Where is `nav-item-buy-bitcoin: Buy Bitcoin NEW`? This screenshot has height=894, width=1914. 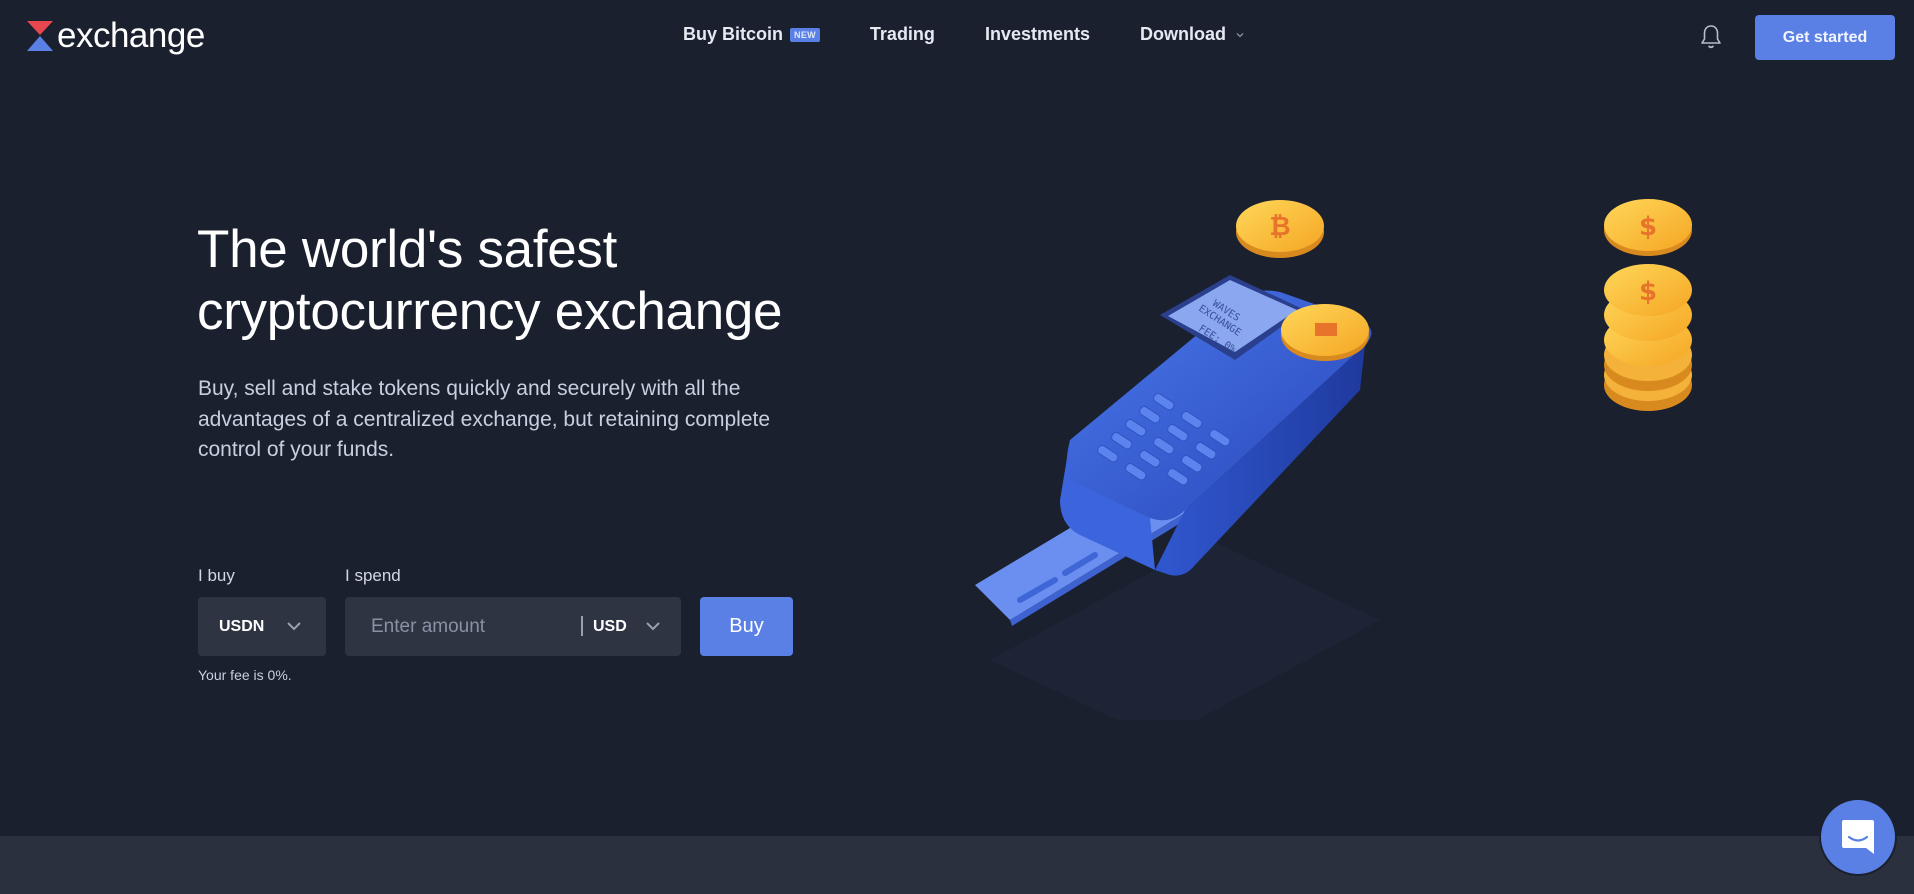
nav-item-buy-bitcoin: Buy Bitcoin NEW is located at coordinates (751, 34).